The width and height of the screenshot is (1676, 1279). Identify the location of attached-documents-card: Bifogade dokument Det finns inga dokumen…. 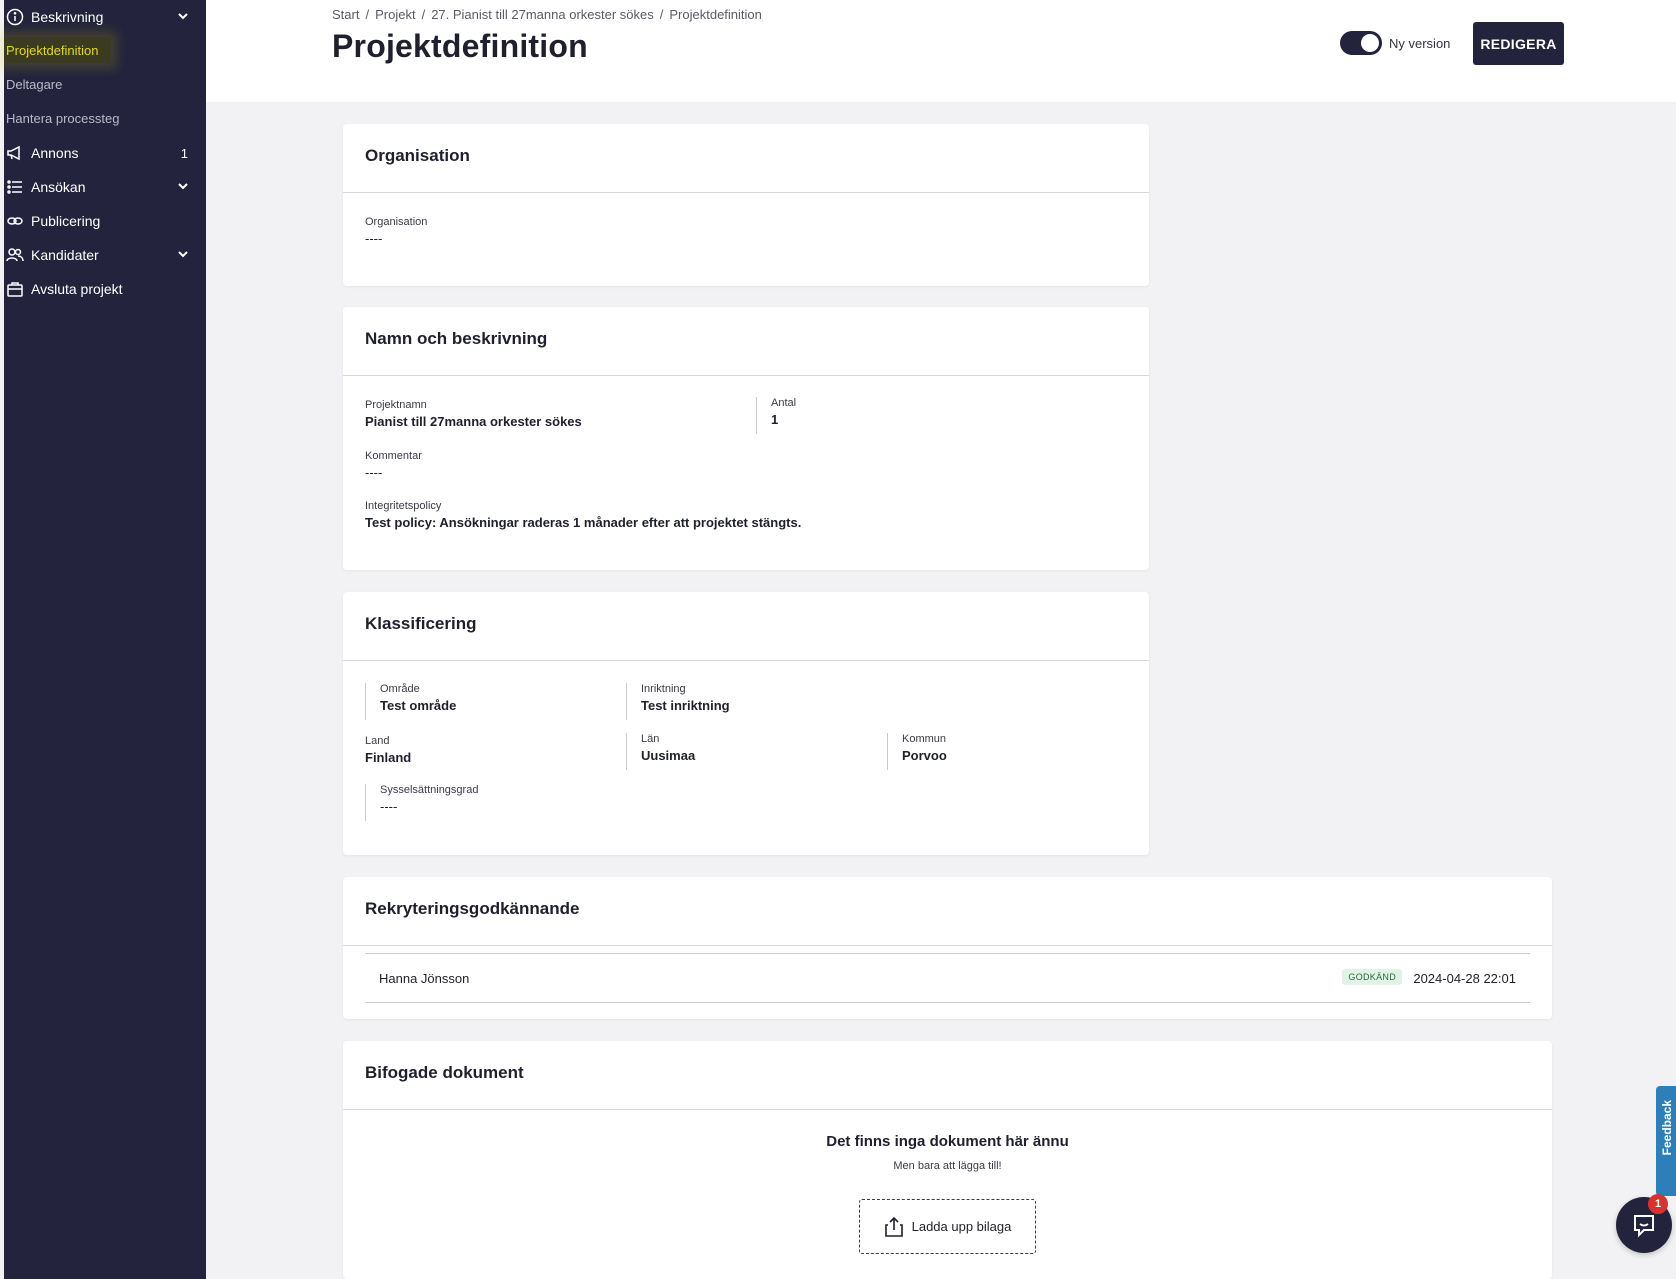
(947, 1160).